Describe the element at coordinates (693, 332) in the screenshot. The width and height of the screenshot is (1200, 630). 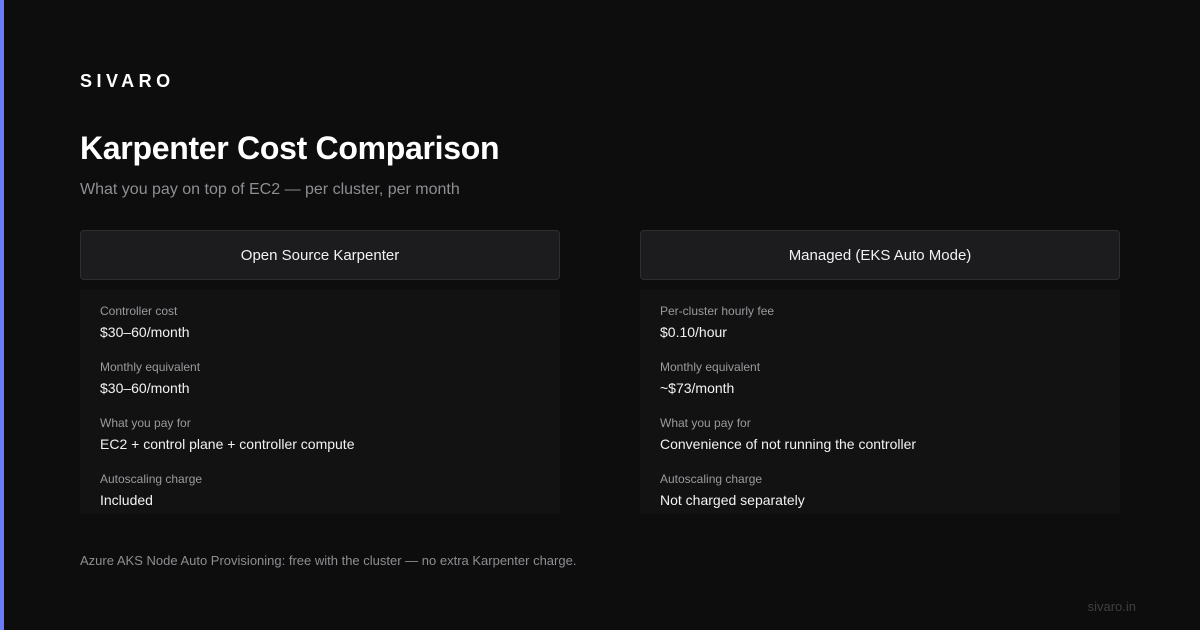
I see `row-value: $0.10/hour` at that location.